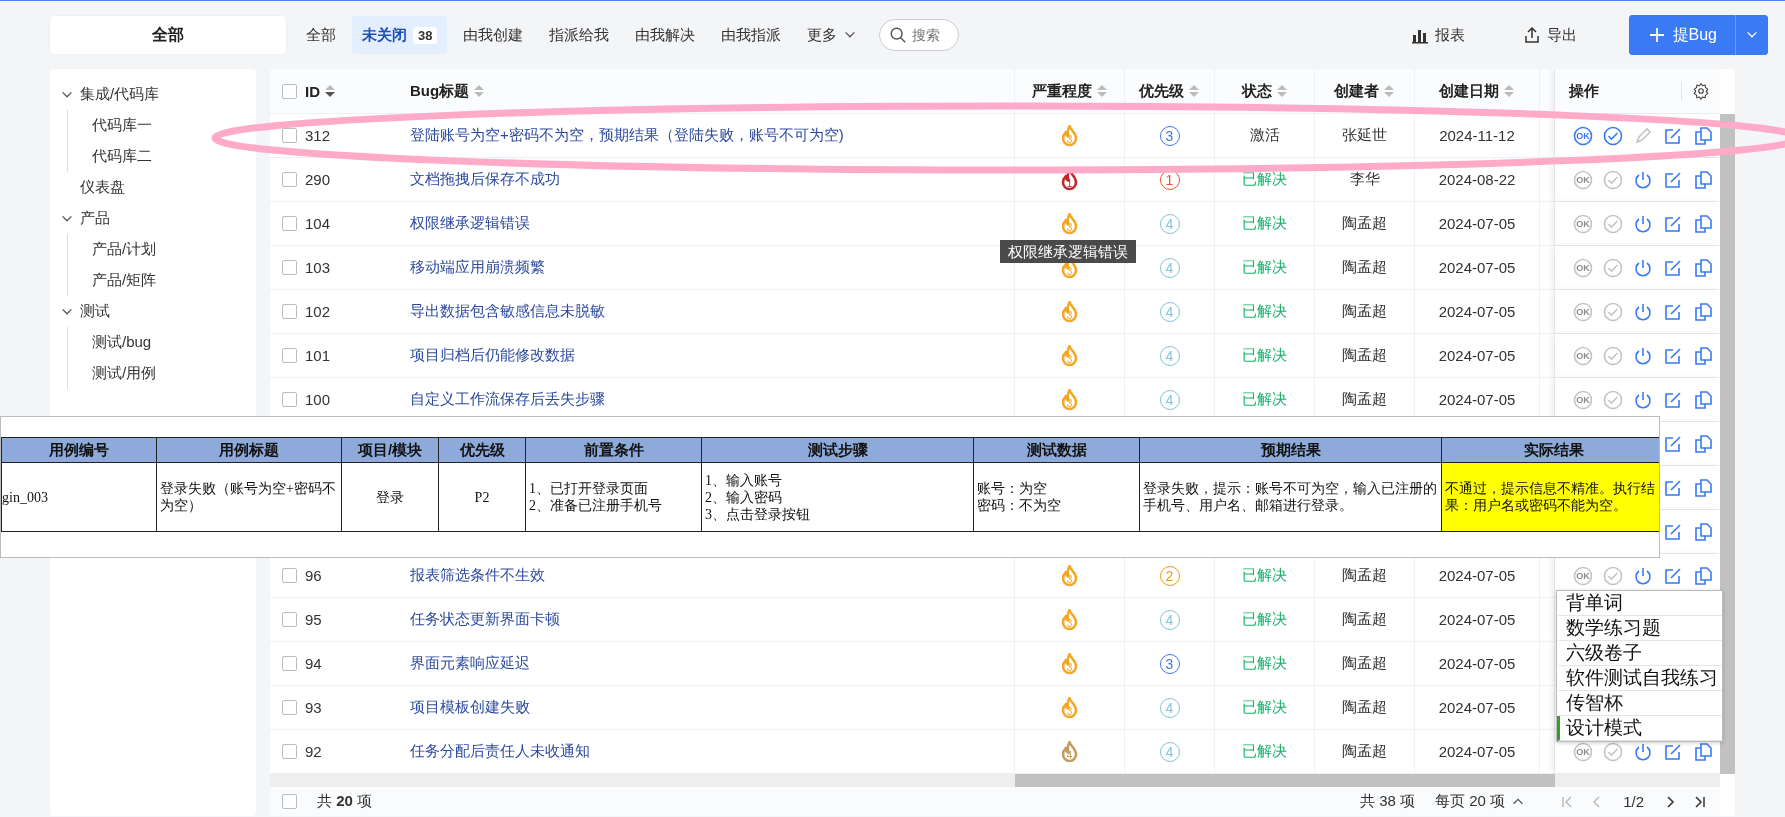  Describe the element at coordinates (162, 280) in the screenshot. I see `tree-item: 产品/矩阵` at that location.